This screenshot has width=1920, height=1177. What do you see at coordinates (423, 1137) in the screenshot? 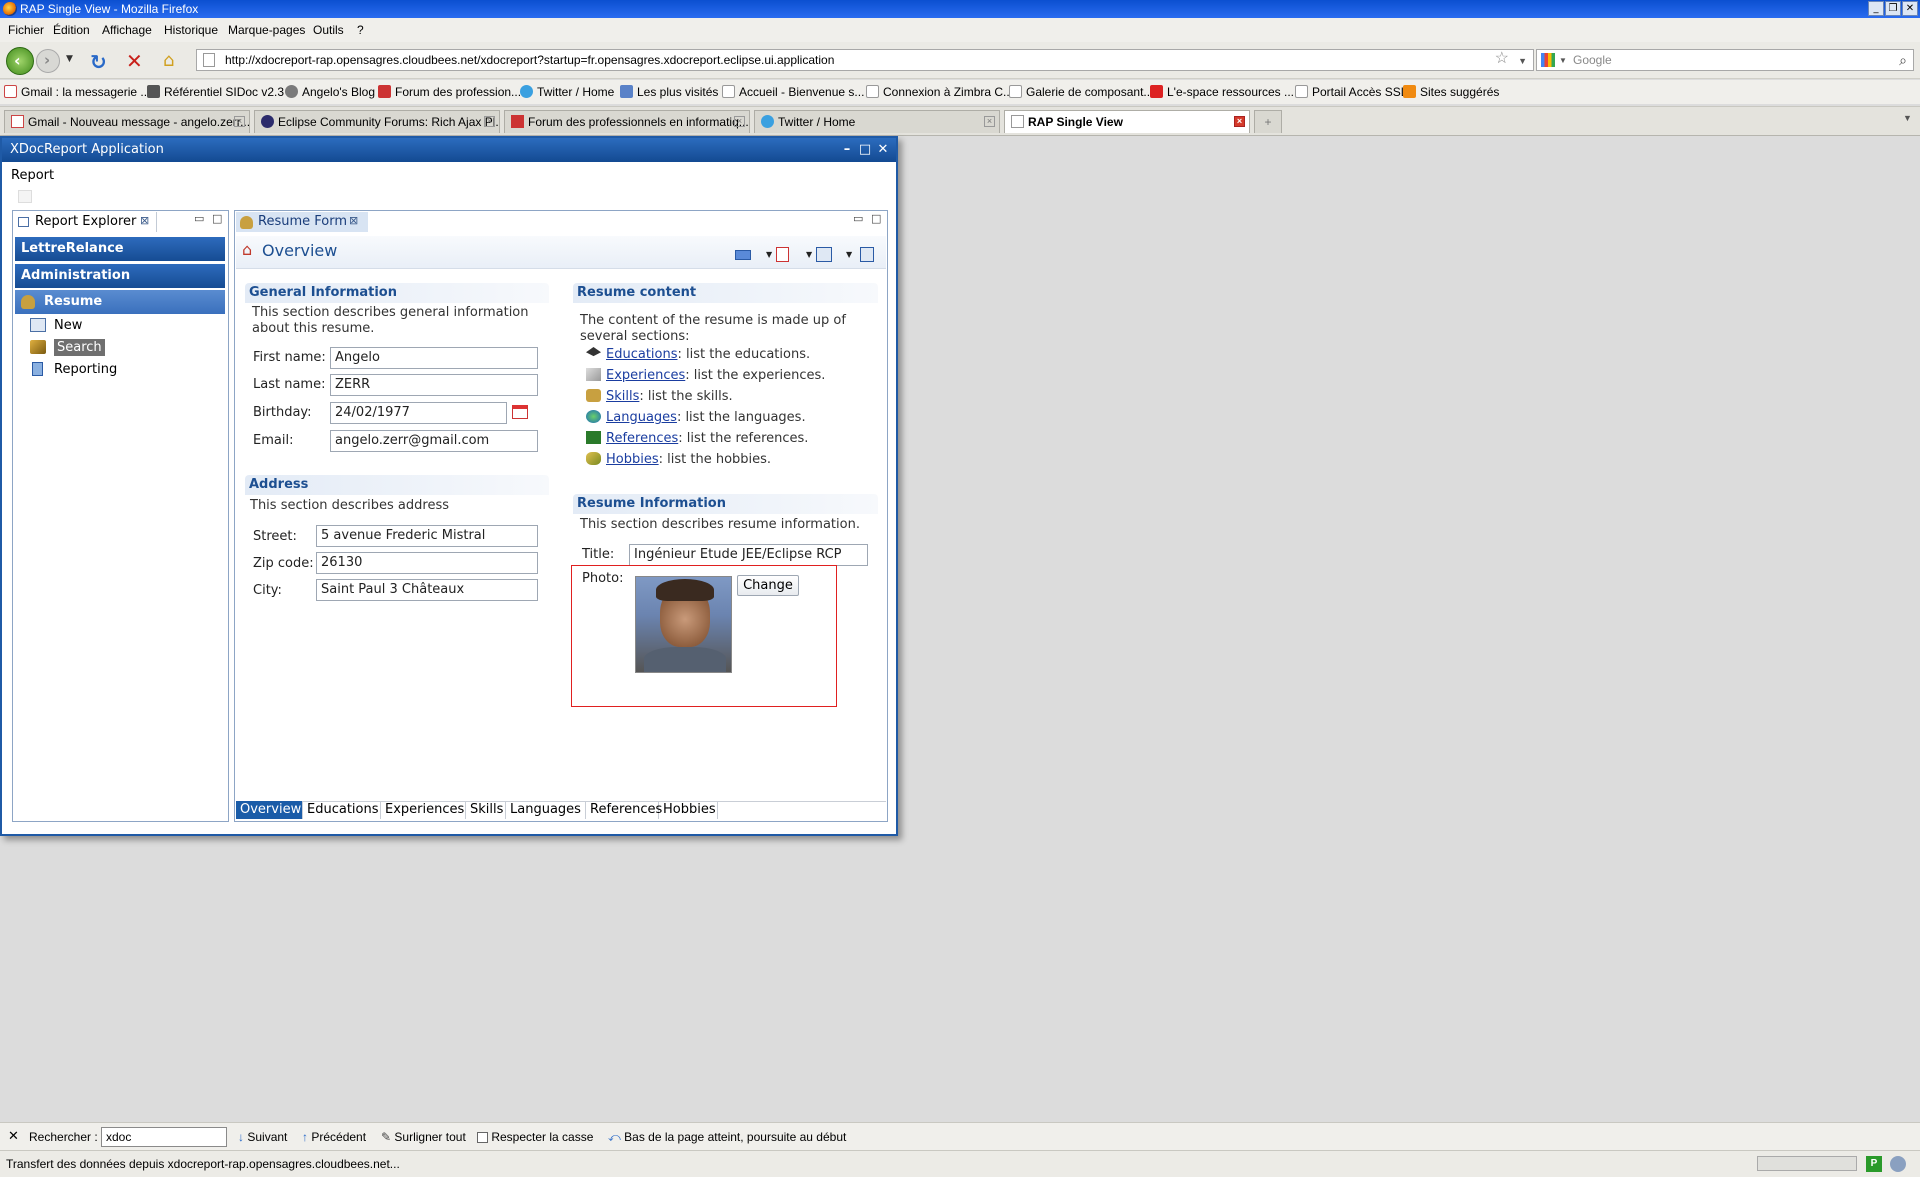
I see `highlight-all-button: ✎ Surligner tout` at bounding box center [423, 1137].